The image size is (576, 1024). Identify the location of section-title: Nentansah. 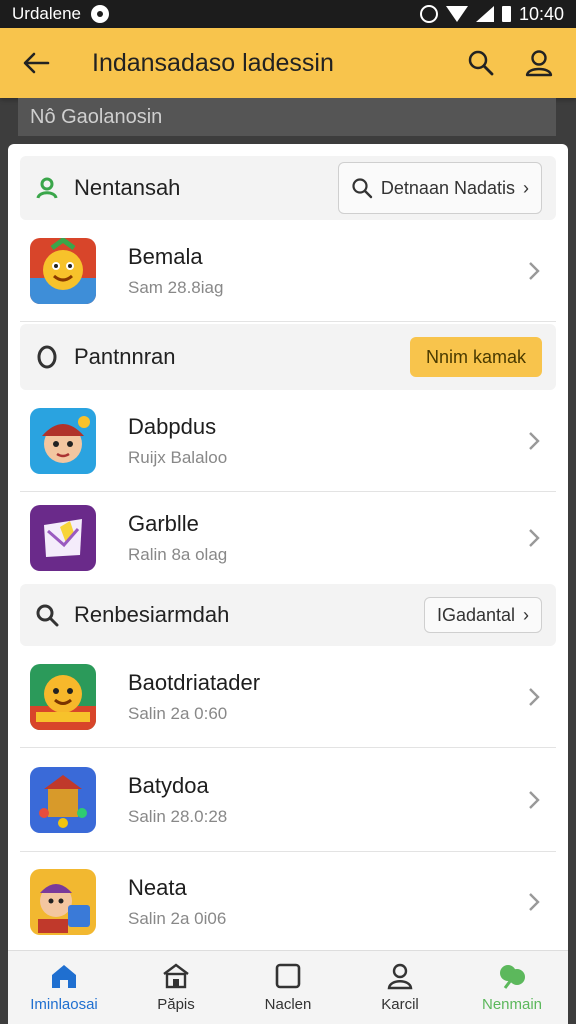
(127, 187).